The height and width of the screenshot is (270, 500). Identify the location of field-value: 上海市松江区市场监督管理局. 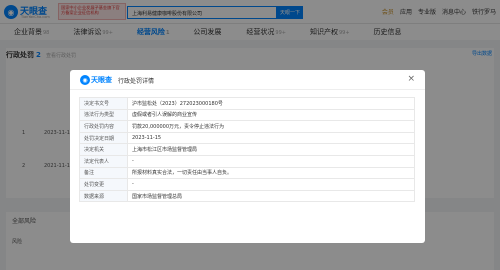
(271, 149).